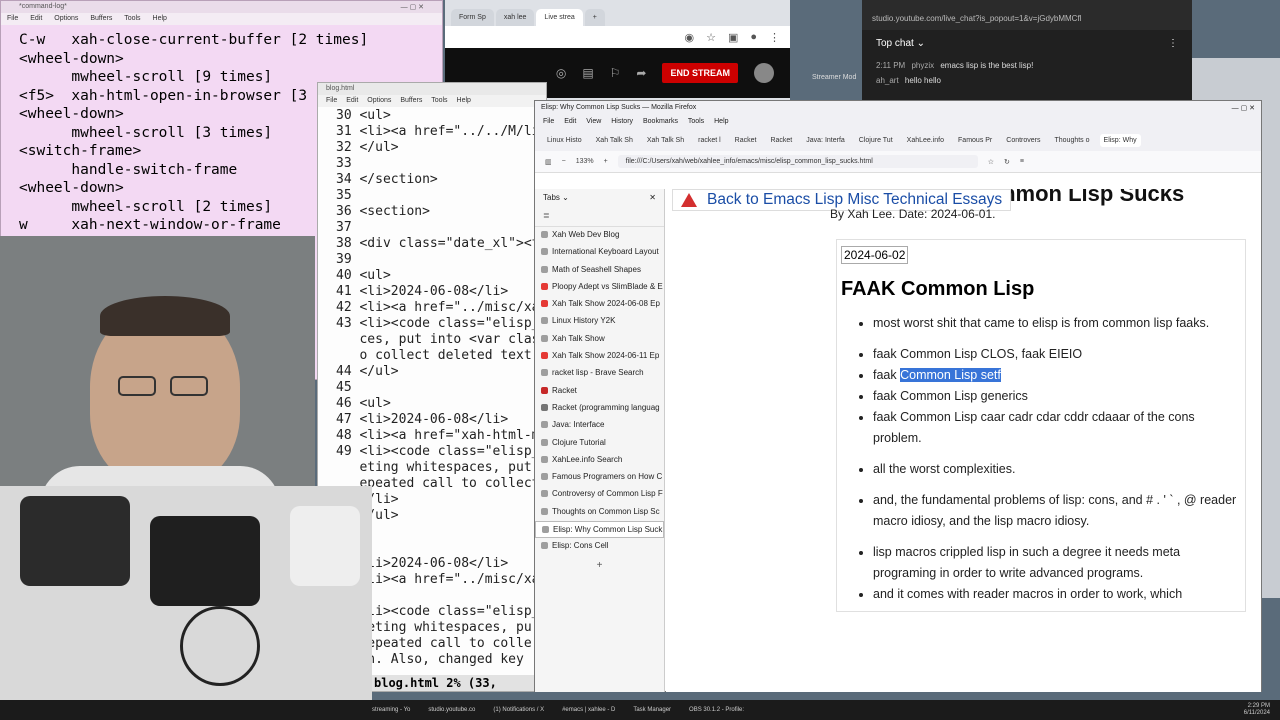 The image size is (1280, 720). Describe the element at coordinates (1072, 140) in the screenshot. I see `firefox-tab: Thoughts o` at that location.